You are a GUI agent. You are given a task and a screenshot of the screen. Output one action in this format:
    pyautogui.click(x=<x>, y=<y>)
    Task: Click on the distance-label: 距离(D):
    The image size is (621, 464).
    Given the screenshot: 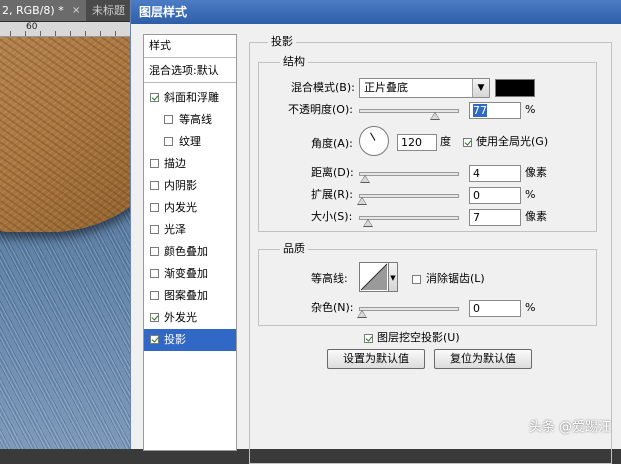 What is the action you would take?
    pyautogui.click(x=332, y=172)
    